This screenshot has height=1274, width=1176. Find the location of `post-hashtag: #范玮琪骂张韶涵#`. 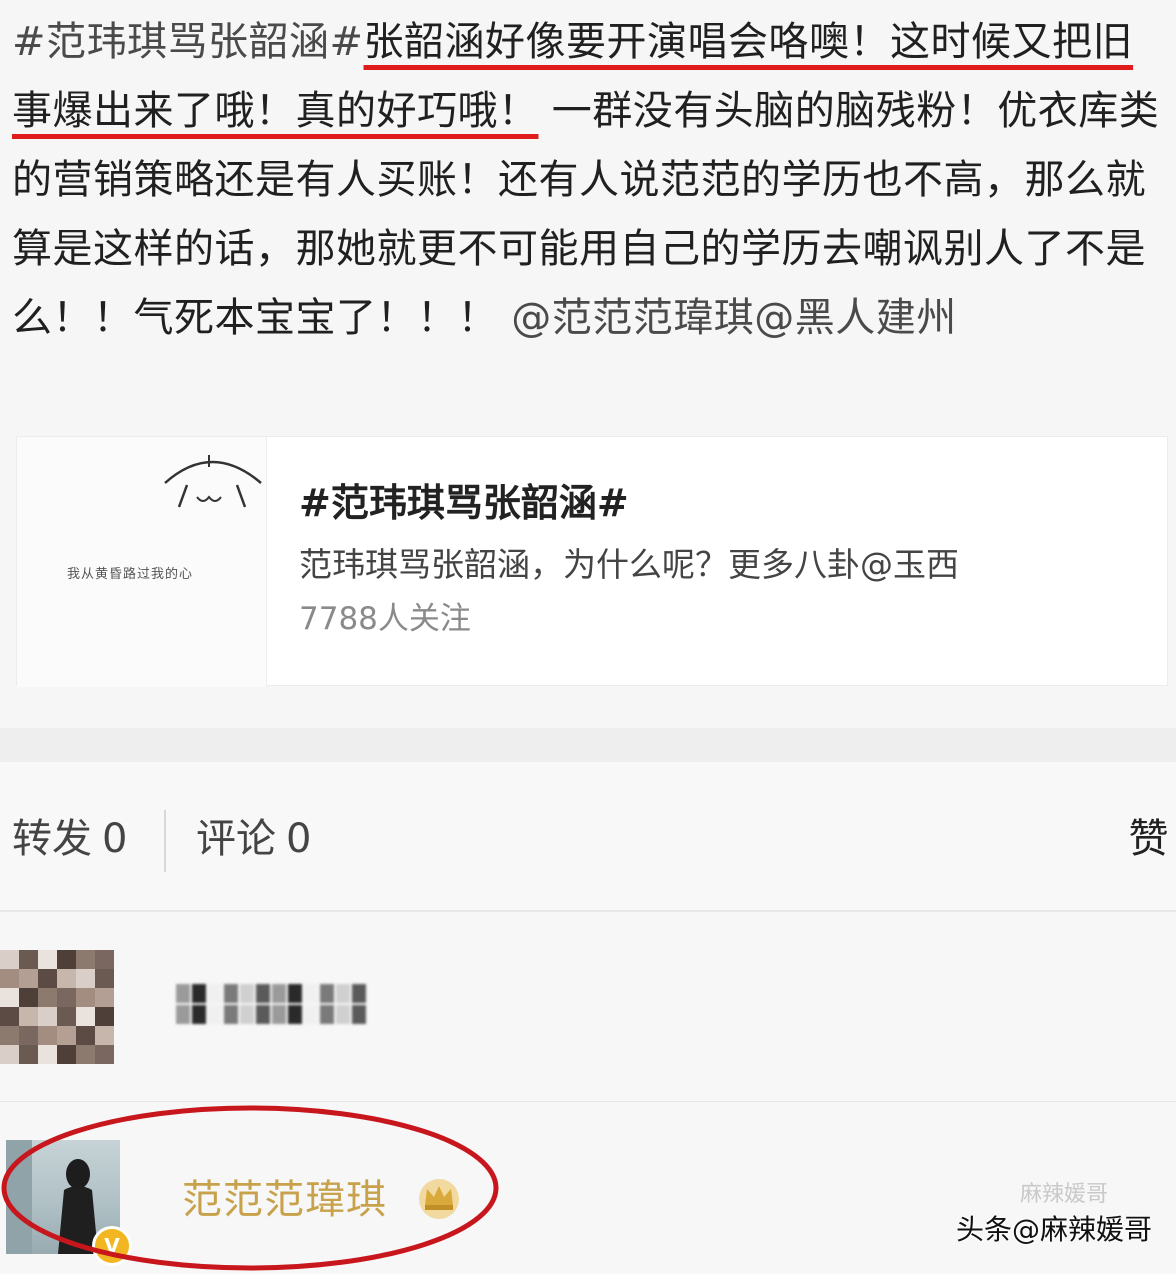

post-hashtag: #范玮琪骂张韶涵# is located at coordinates (188, 42).